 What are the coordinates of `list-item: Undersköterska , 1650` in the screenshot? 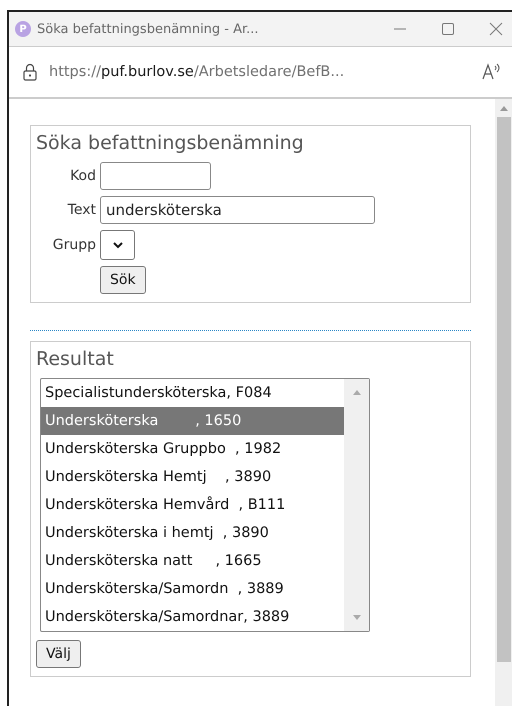 It's located at (192, 421).